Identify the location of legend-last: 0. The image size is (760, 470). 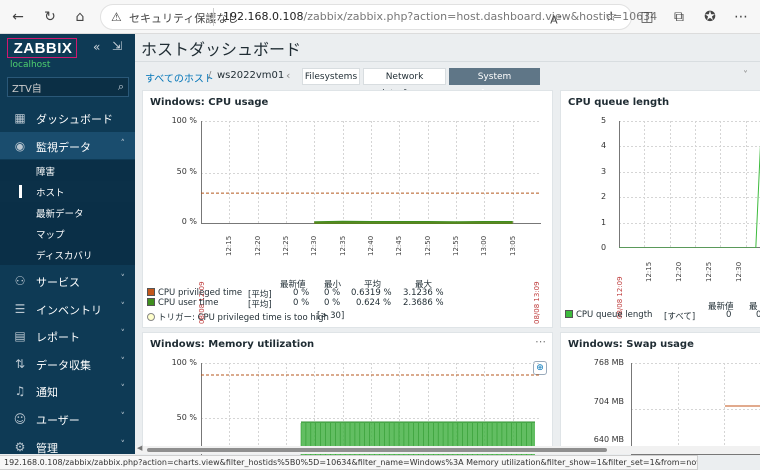
(729, 315).